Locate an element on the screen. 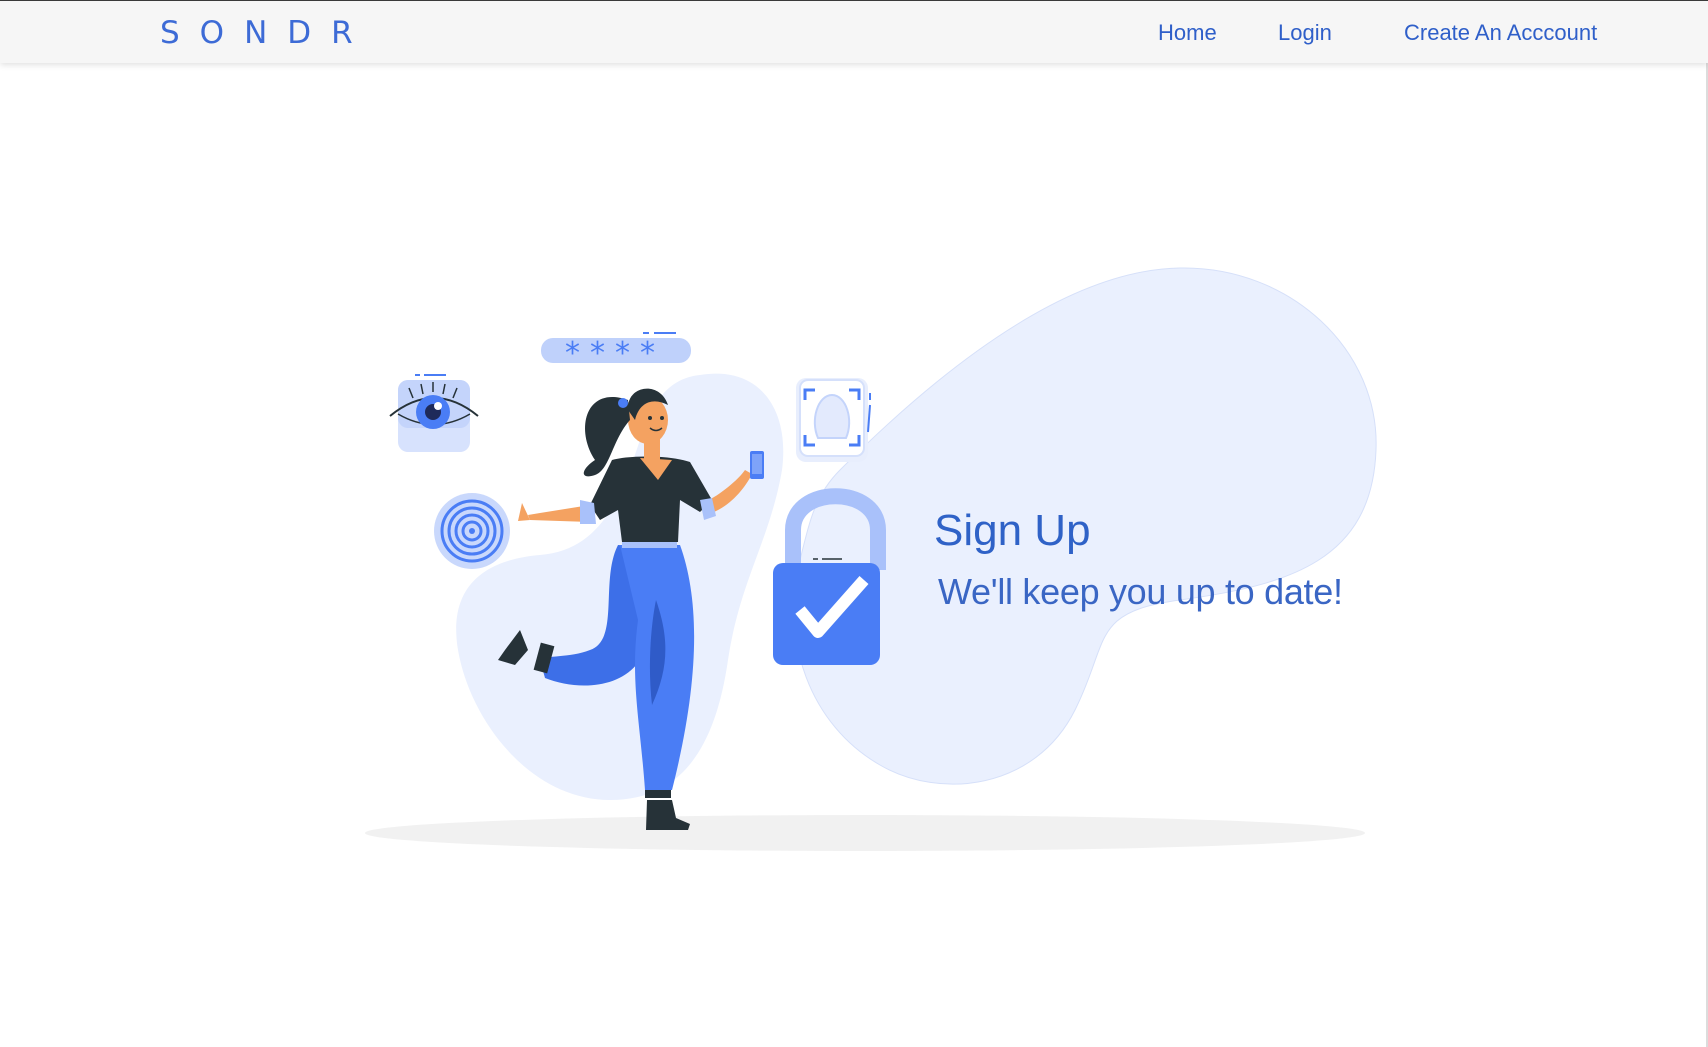 This screenshot has width=1708, height=1047. fingerprint-icon is located at coordinates (472, 531).